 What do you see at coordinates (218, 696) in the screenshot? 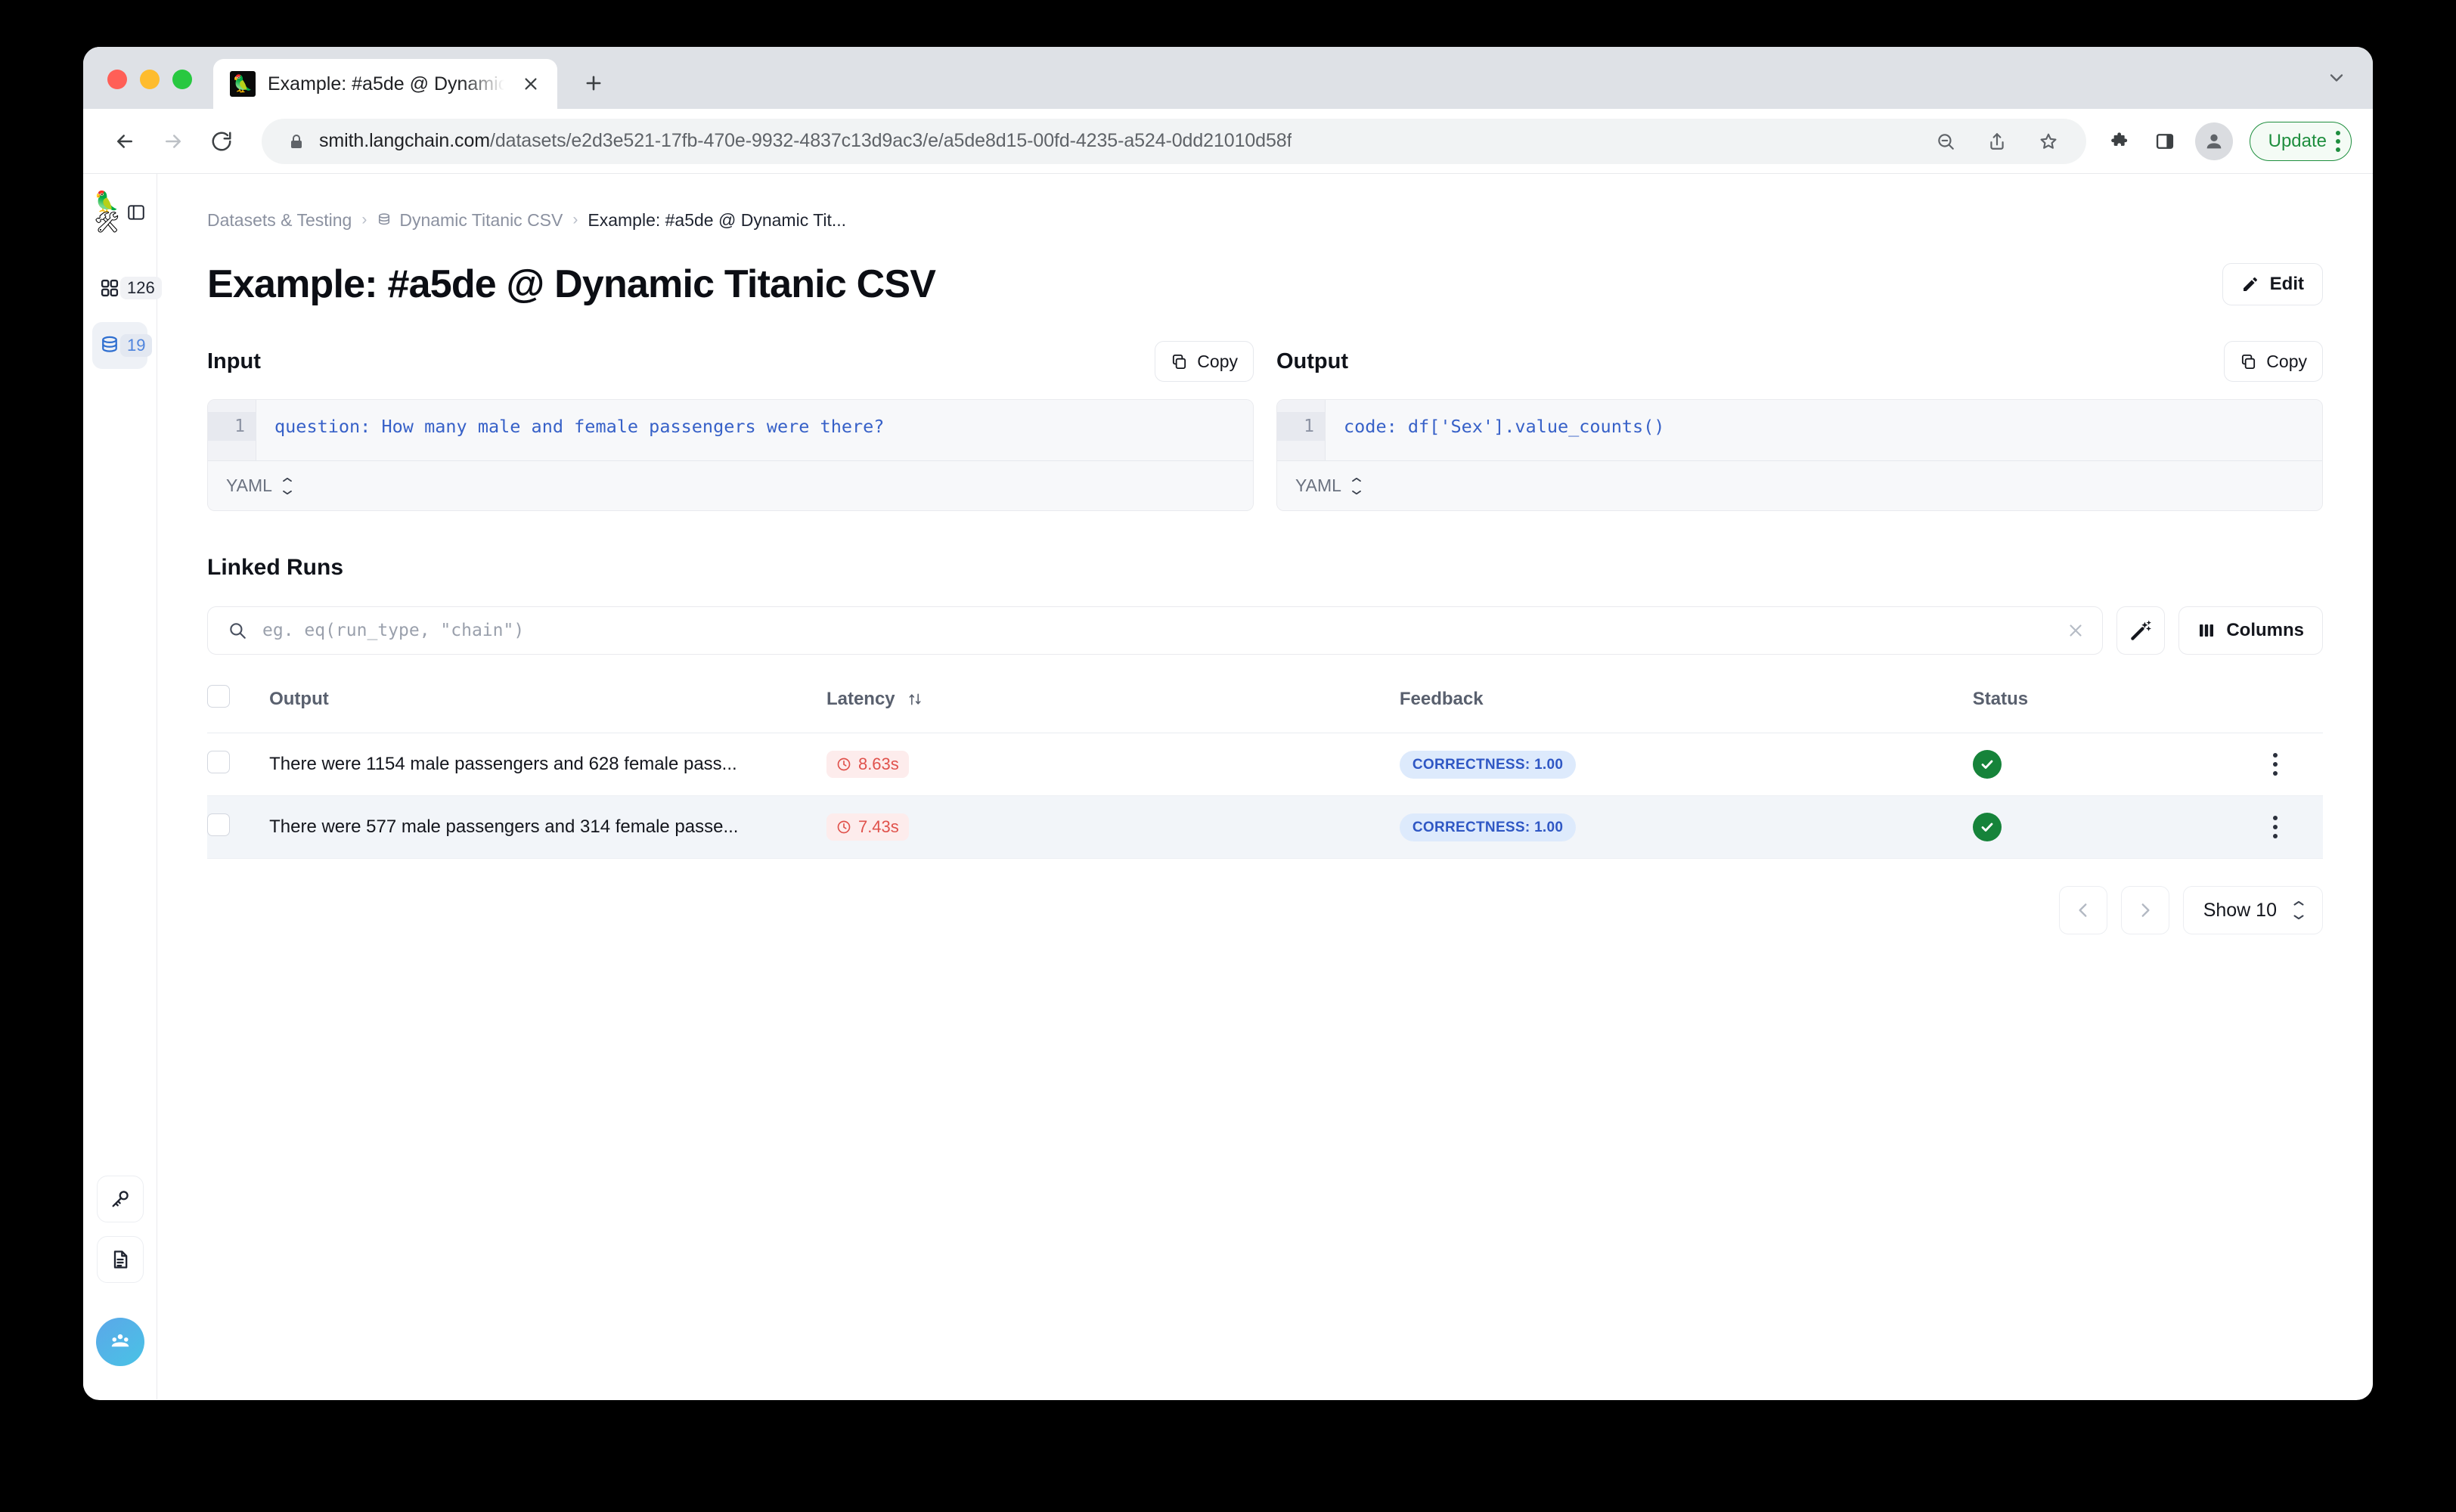
I see `select-all-checkbox` at bounding box center [218, 696].